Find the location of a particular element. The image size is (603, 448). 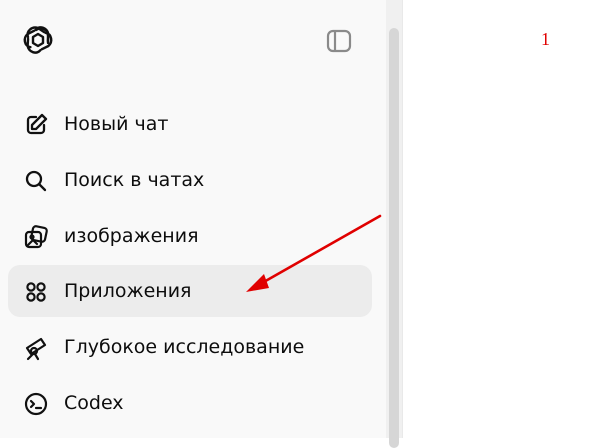

telescope-icon is located at coordinates (36, 348).